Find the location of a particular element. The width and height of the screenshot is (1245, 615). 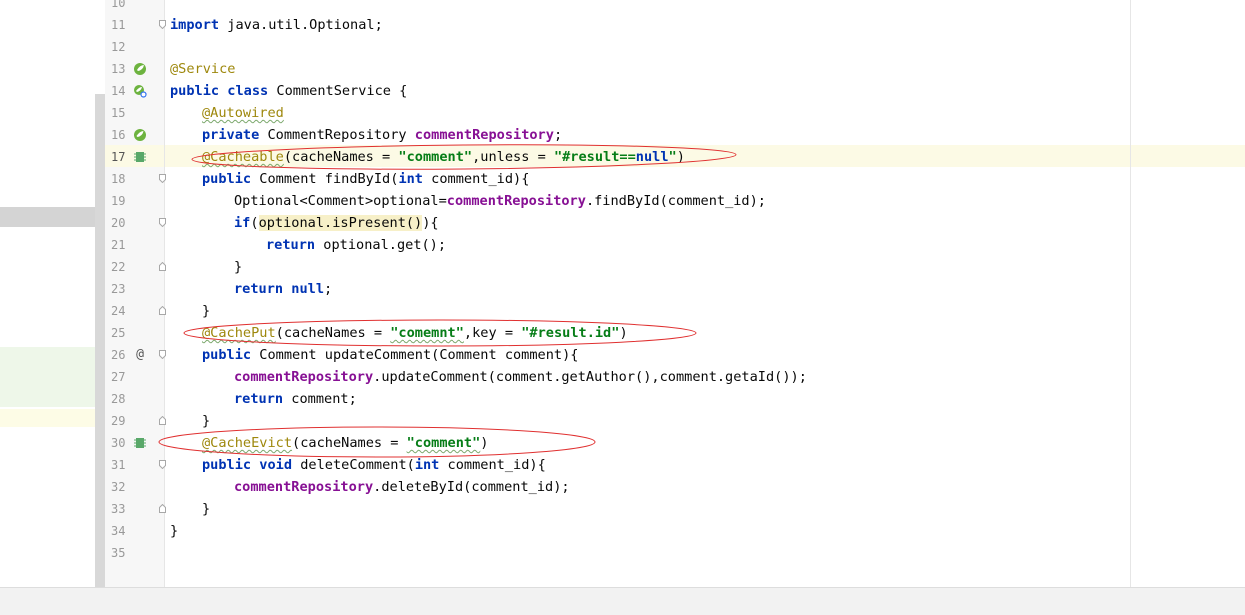

code-text: public class CommentService { is located at coordinates (288, 91).